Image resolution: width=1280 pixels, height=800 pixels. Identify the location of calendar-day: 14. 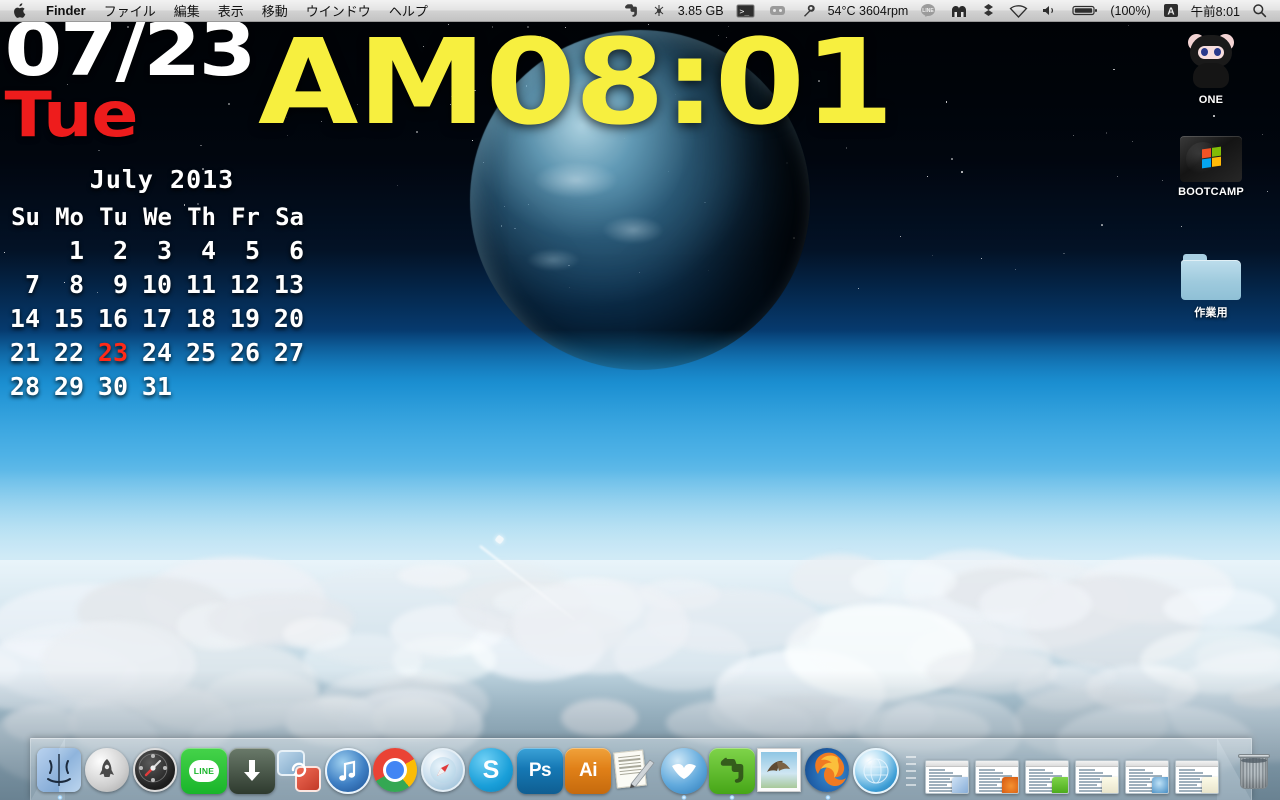
(24, 318).